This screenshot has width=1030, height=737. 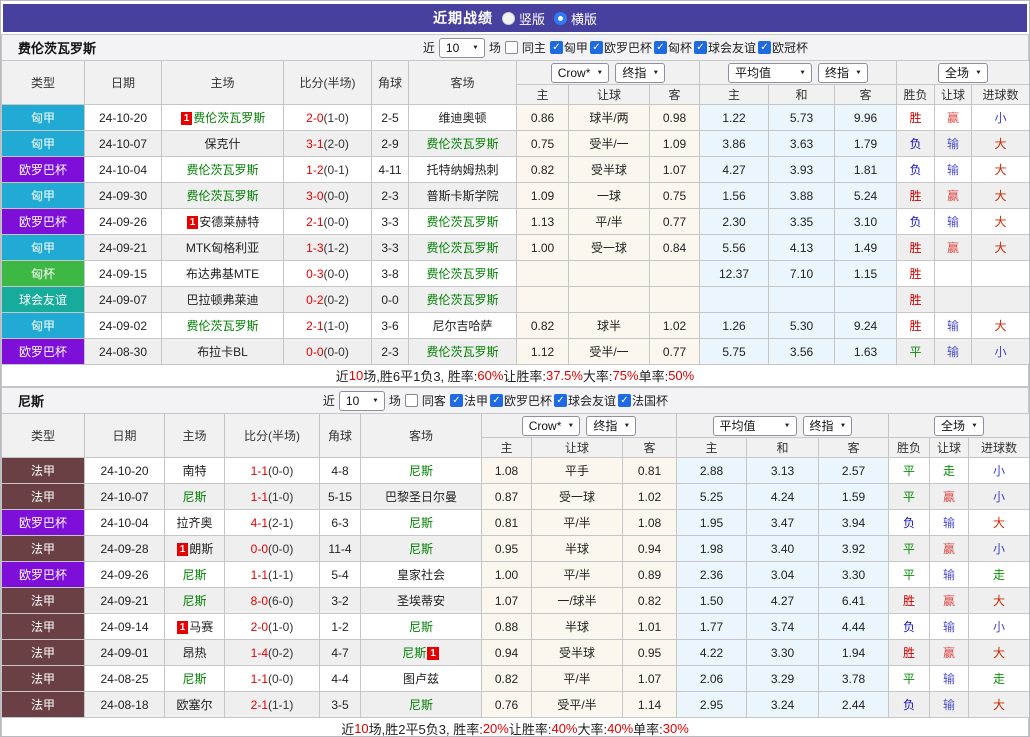 What do you see at coordinates (523, 18) in the screenshot?
I see `layout-option-vertical: 竖版` at bounding box center [523, 18].